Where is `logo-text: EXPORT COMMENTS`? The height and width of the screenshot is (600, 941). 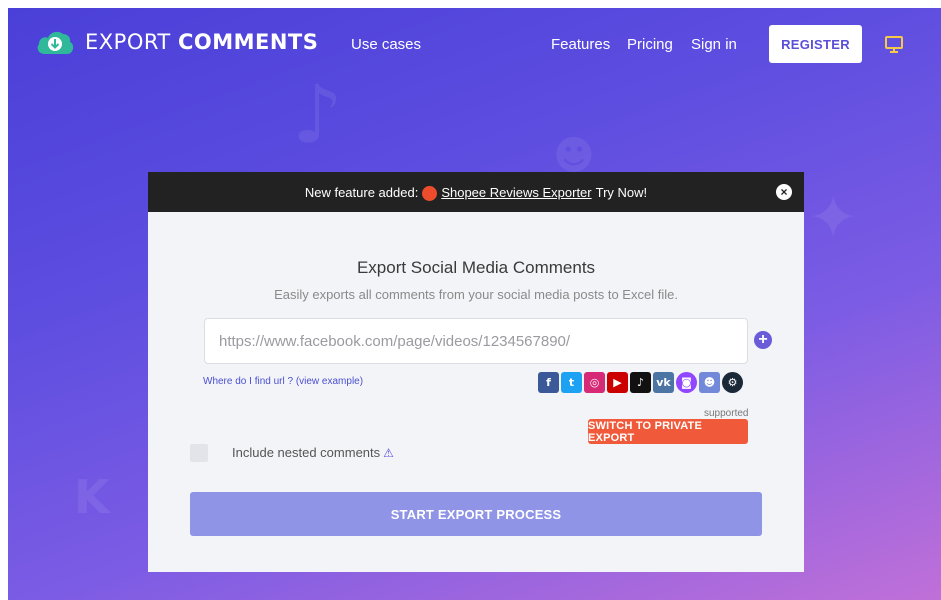 logo-text: EXPORT COMMENTS is located at coordinates (201, 42).